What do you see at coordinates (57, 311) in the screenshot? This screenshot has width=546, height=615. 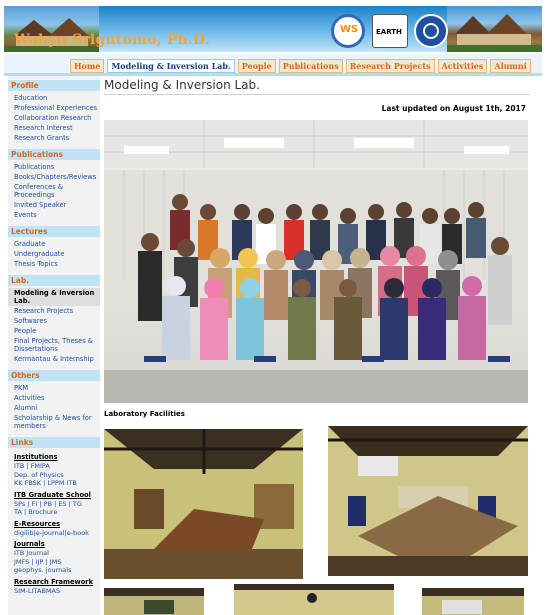 I see `sidebar-item-research-projects: Research Projects` at bounding box center [57, 311].